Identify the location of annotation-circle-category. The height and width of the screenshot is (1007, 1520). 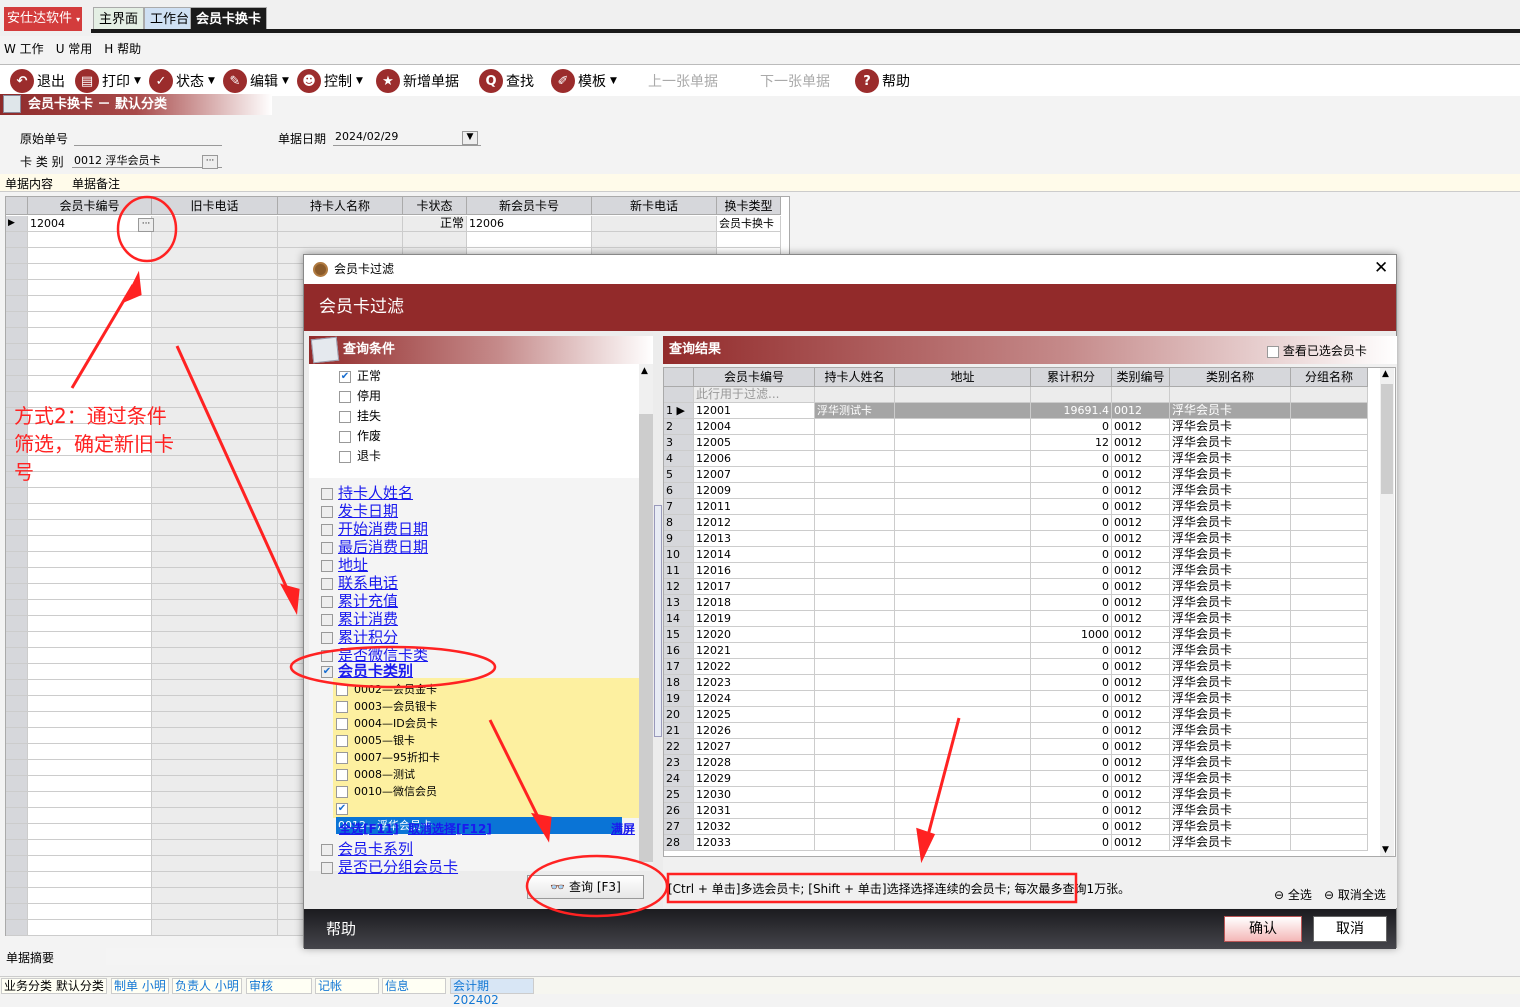
(393, 667).